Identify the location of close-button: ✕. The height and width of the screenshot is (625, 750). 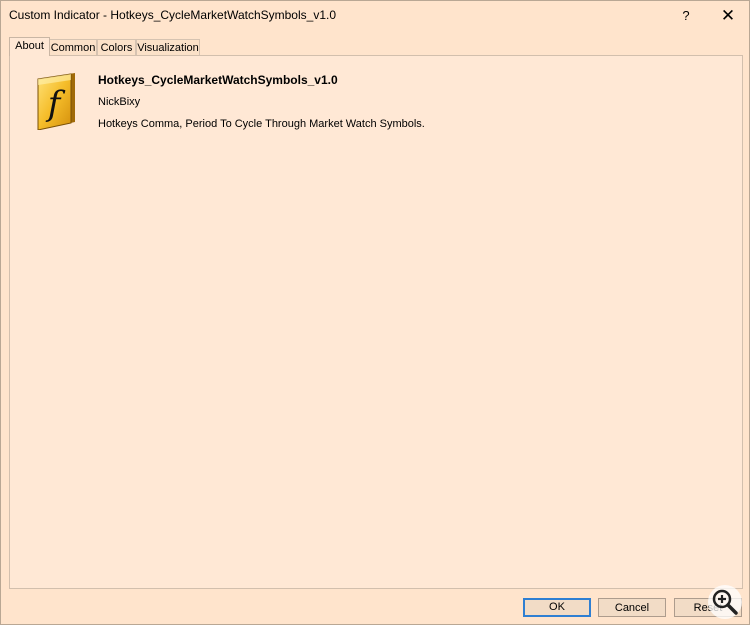
(728, 16).